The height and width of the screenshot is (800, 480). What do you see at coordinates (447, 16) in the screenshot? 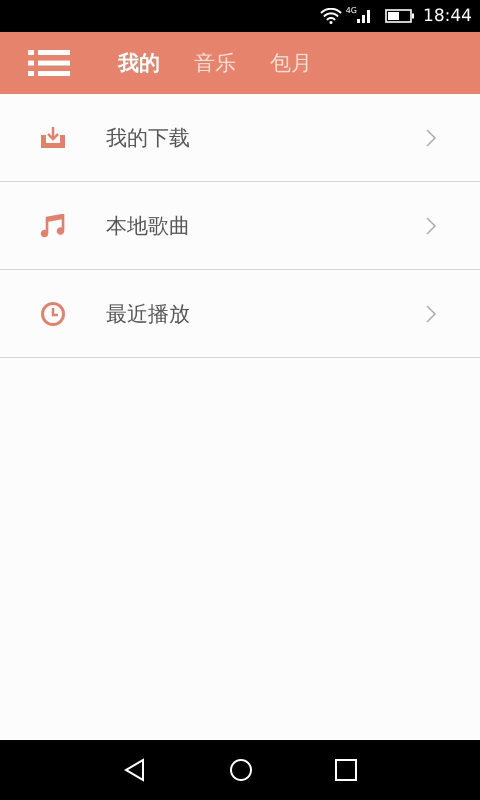
I see `clock-time: 18:44` at bounding box center [447, 16].